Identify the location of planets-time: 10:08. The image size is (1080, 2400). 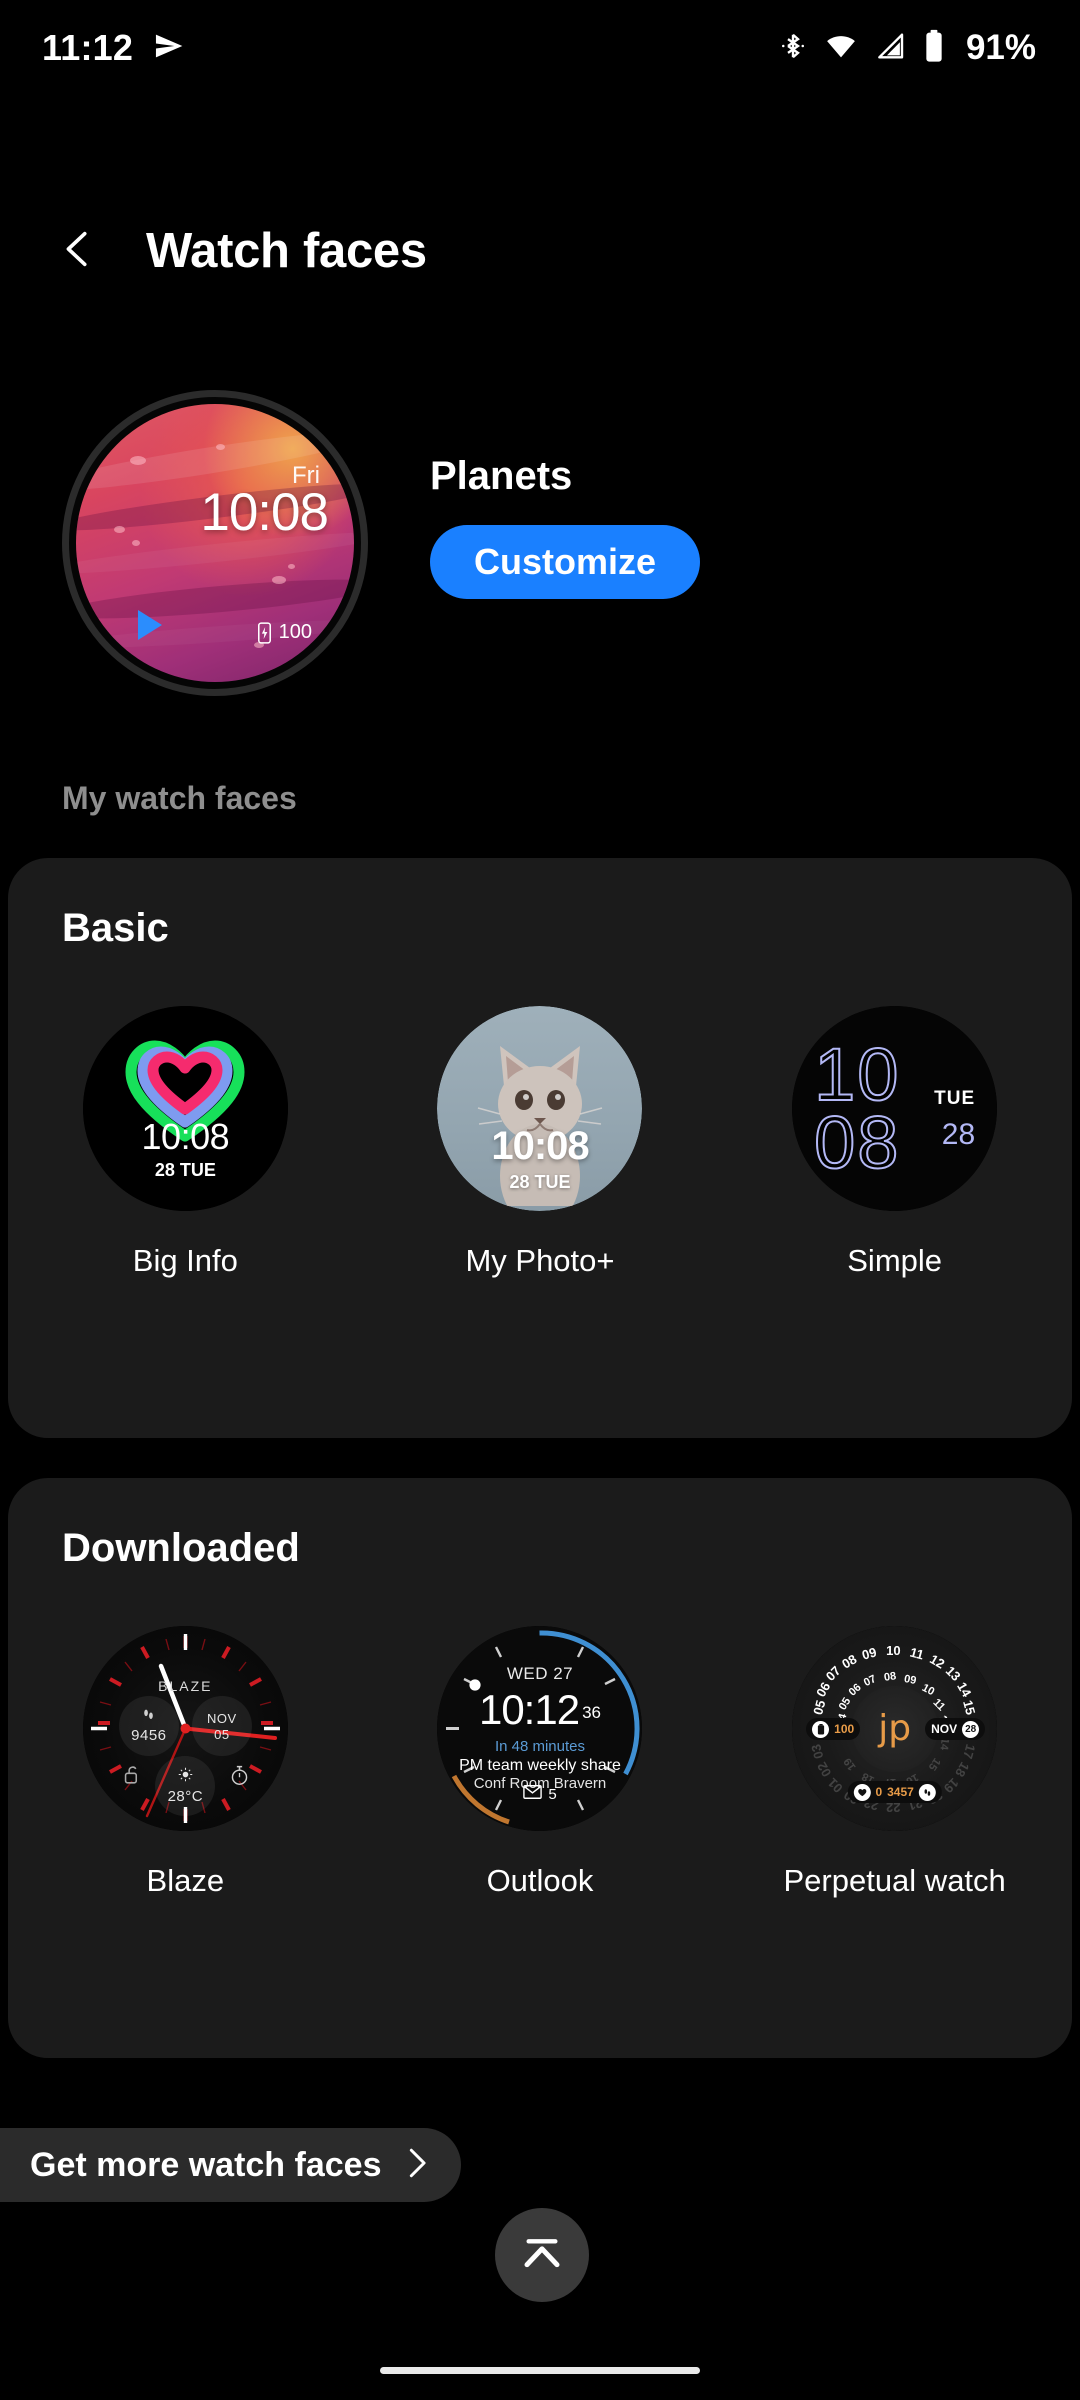
(264, 512).